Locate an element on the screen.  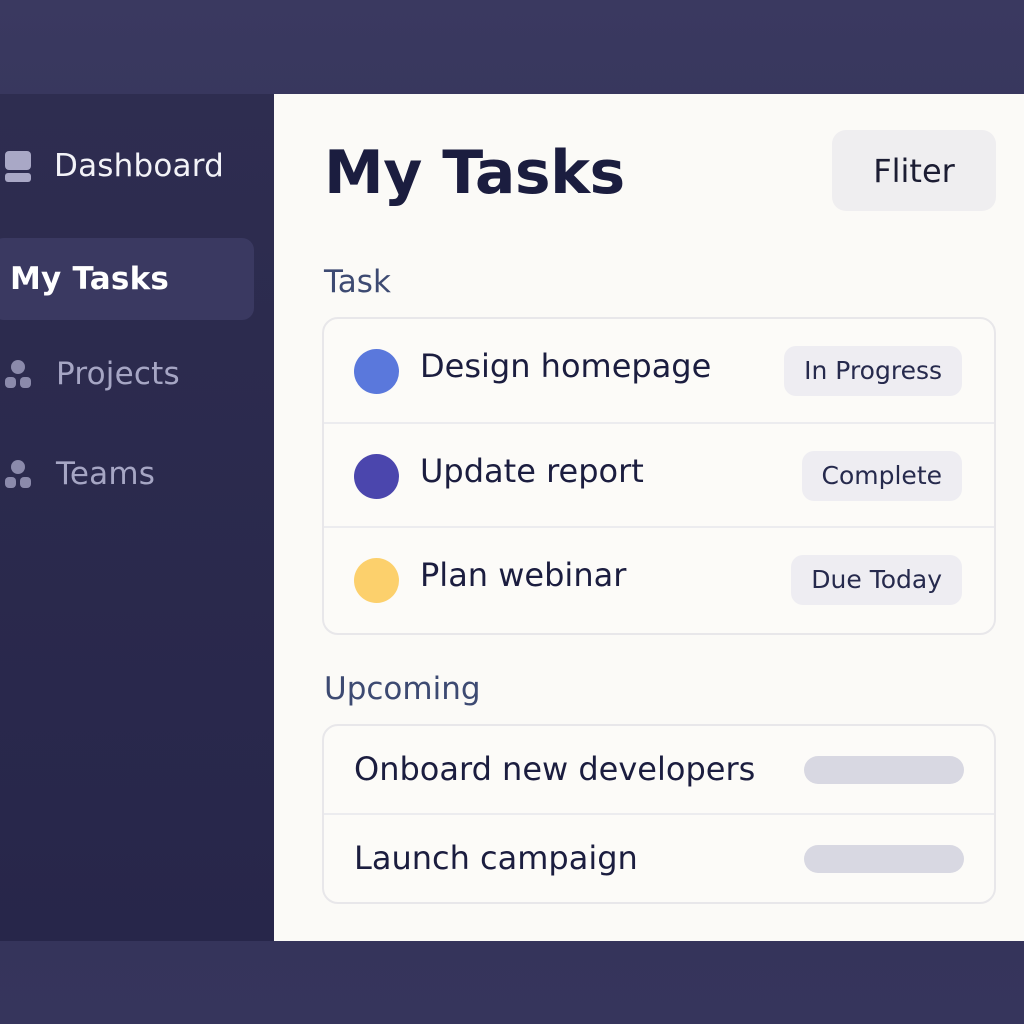
upcoming-title: Launch campaign is located at coordinates (496, 858).